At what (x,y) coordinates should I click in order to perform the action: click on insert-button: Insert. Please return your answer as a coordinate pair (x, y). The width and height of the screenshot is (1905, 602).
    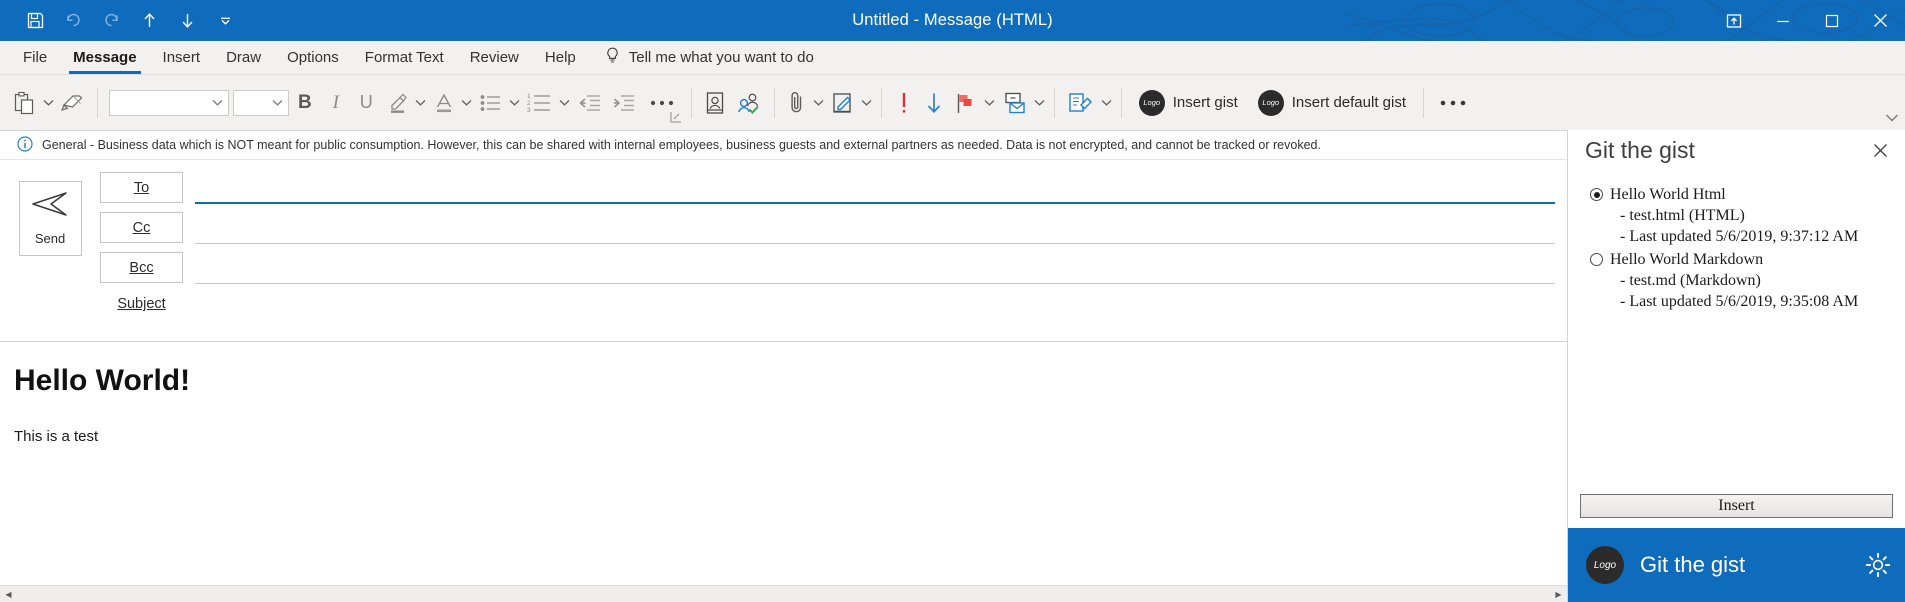
    Looking at the image, I should click on (1736, 506).